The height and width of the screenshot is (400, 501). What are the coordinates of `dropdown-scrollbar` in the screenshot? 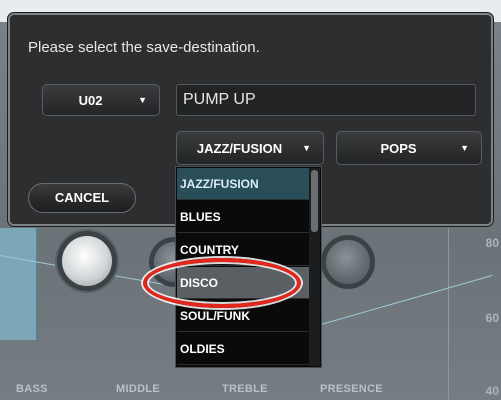 It's located at (314, 267).